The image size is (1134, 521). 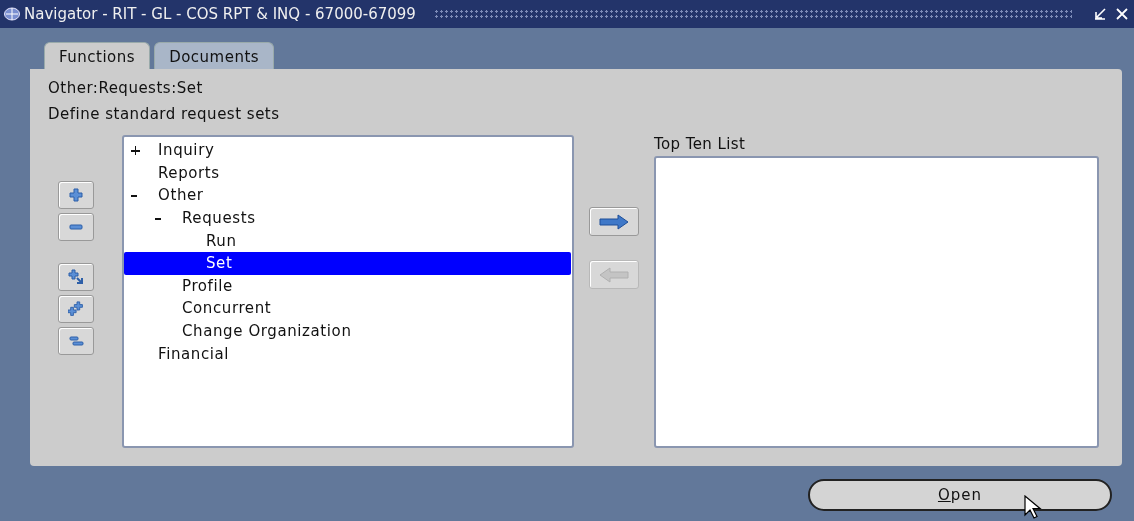 What do you see at coordinates (347, 263) in the screenshot?
I see `tree-item: Set` at bounding box center [347, 263].